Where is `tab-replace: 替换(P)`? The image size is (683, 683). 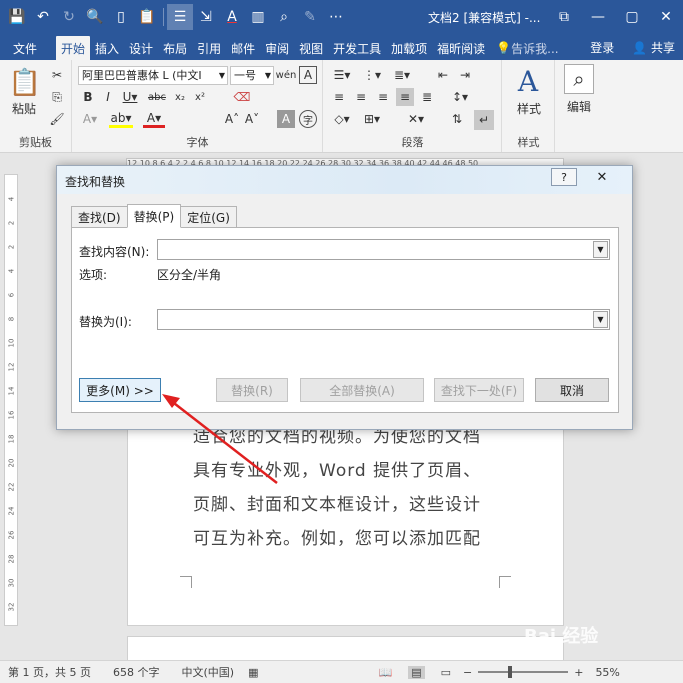 tab-replace: 替换(P) is located at coordinates (154, 216).